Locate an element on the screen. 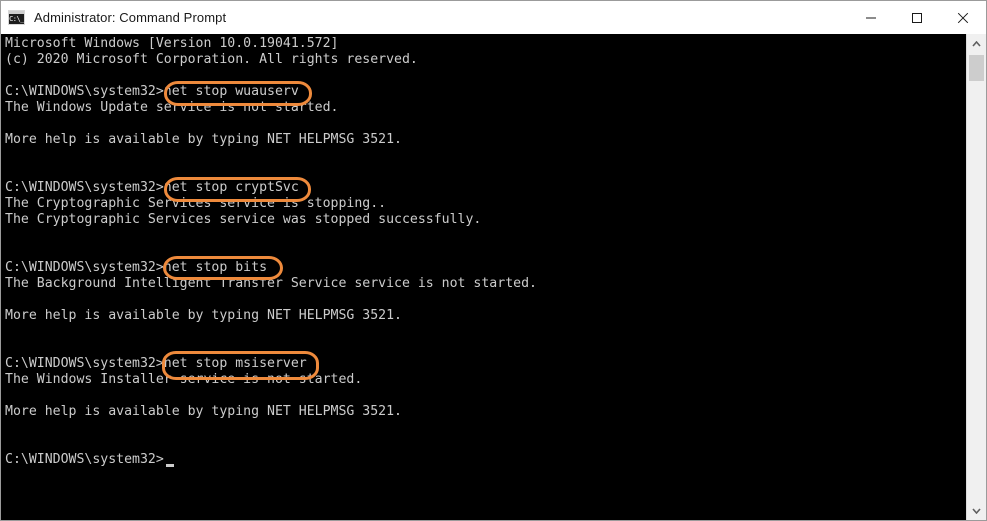 Image resolution: width=987 pixels, height=521 pixels. maximize-icon is located at coordinates (917, 17).